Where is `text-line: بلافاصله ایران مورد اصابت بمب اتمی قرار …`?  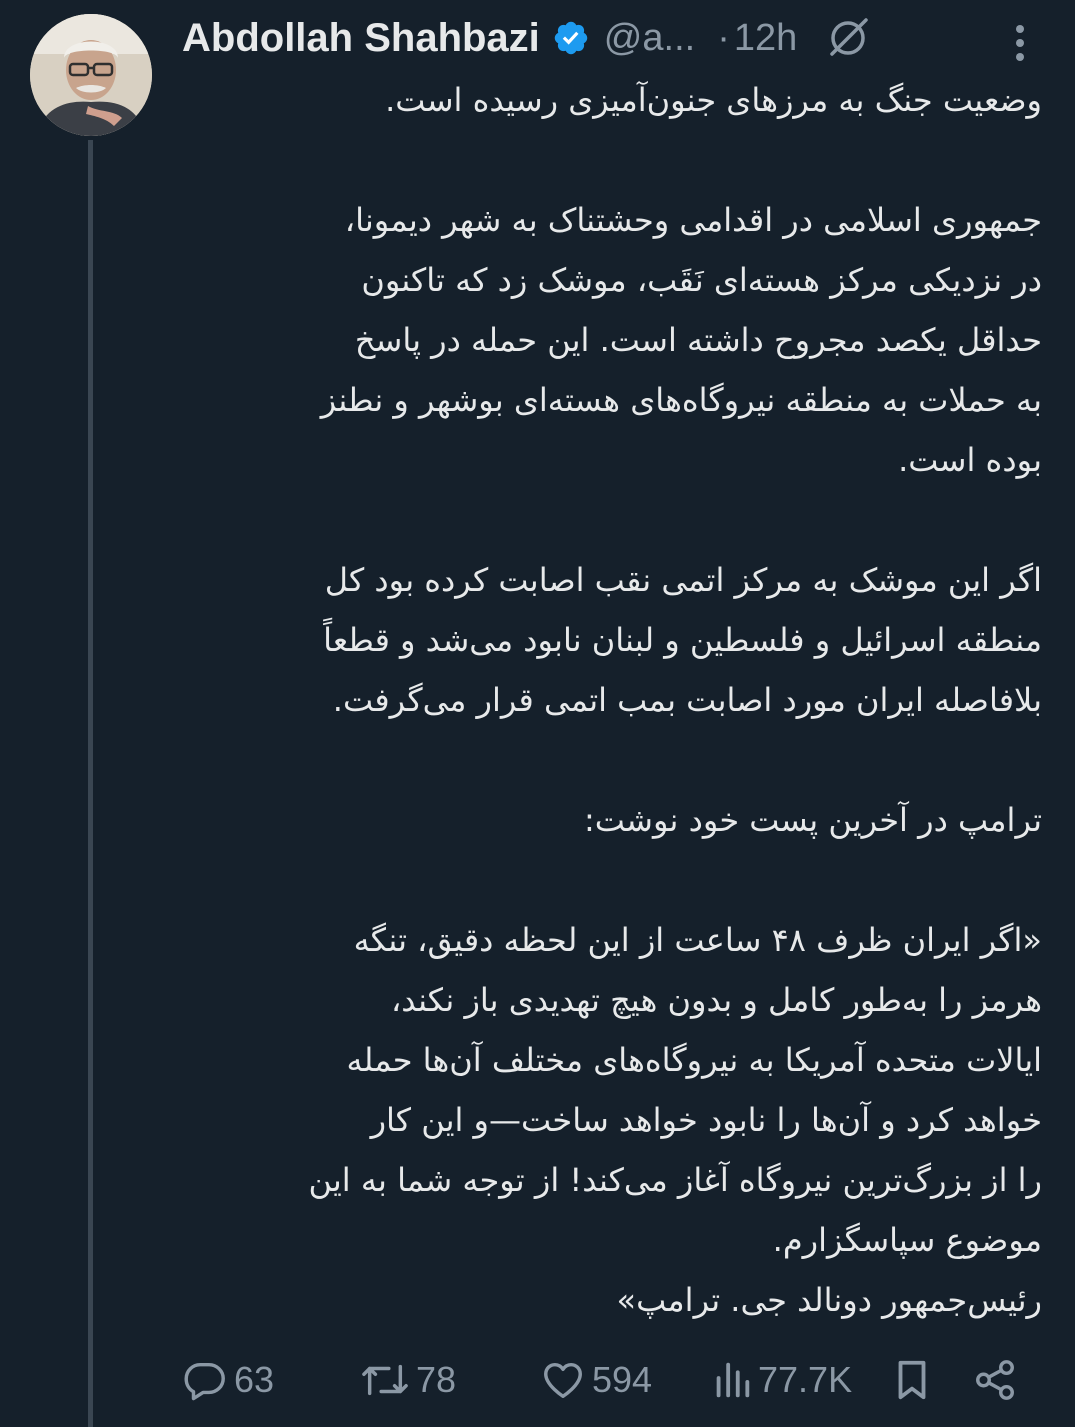 text-line: بلافاصله ایران مورد اصابت بمب اتمی قرار … is located at coordinates (687, 700).